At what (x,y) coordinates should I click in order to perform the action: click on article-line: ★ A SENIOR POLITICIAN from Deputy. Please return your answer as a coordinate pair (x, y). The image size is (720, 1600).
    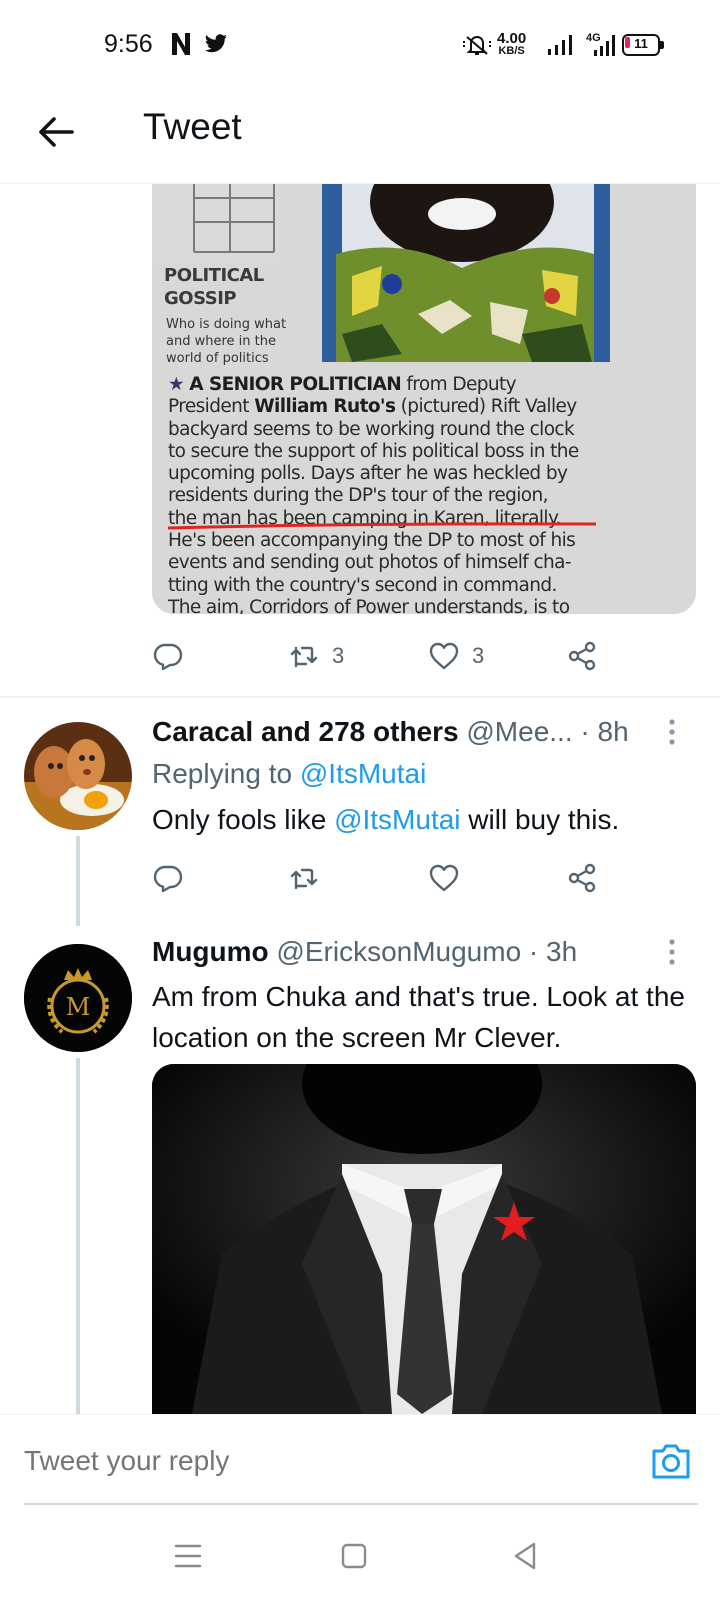
    Looking at the image, I should click on (428, 385).